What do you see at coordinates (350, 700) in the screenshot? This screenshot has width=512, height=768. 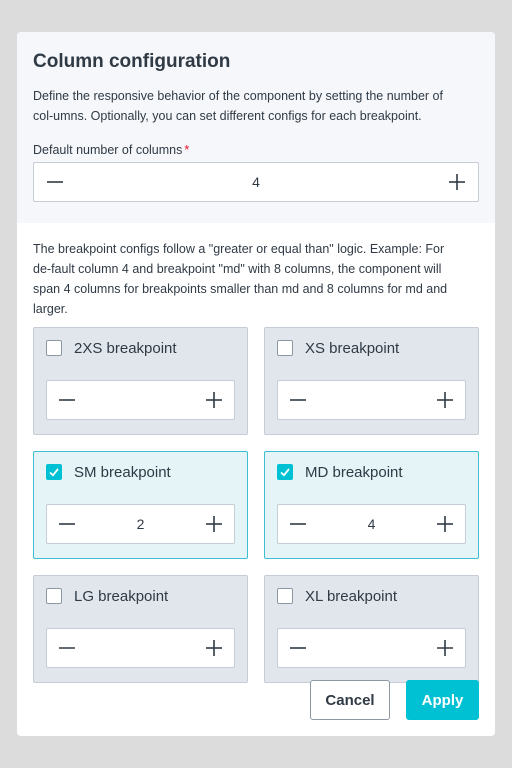 I see `cancel-button: Cancel` at bounding box center [350, 700].